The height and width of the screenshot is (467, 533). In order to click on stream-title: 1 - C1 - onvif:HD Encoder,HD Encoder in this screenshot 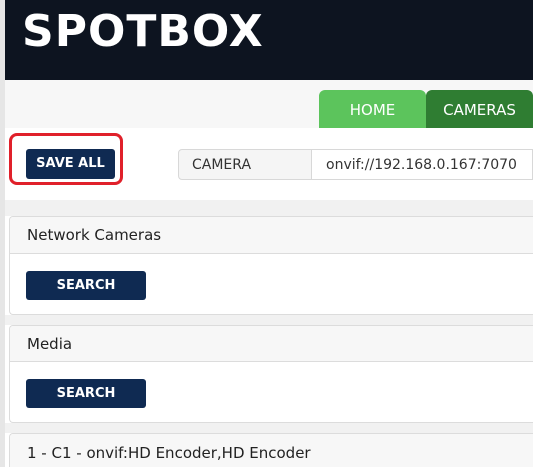, I will do `click(271, 450)`.